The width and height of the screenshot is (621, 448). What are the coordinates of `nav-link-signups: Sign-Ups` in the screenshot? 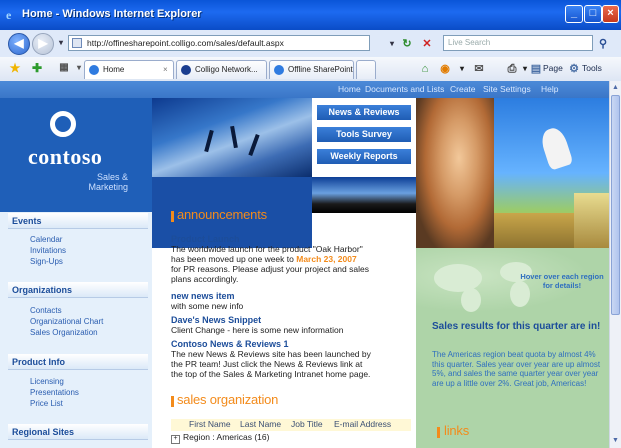 It's located at (46, 261).